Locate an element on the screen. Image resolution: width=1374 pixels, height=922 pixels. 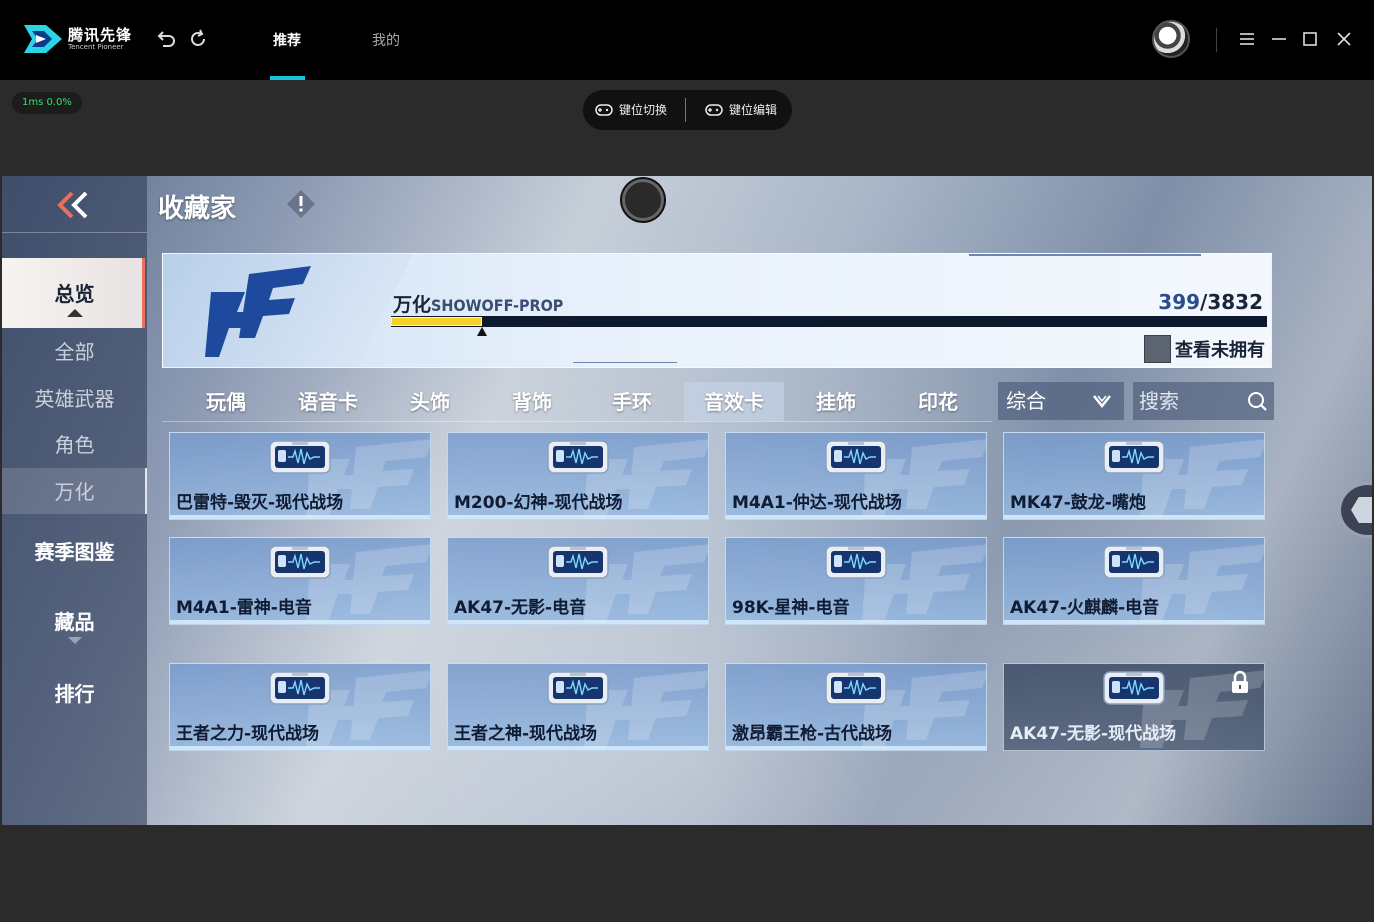
sound-card-item: AK47-火麒麟-电音 is located at coordinates (1134, 581).